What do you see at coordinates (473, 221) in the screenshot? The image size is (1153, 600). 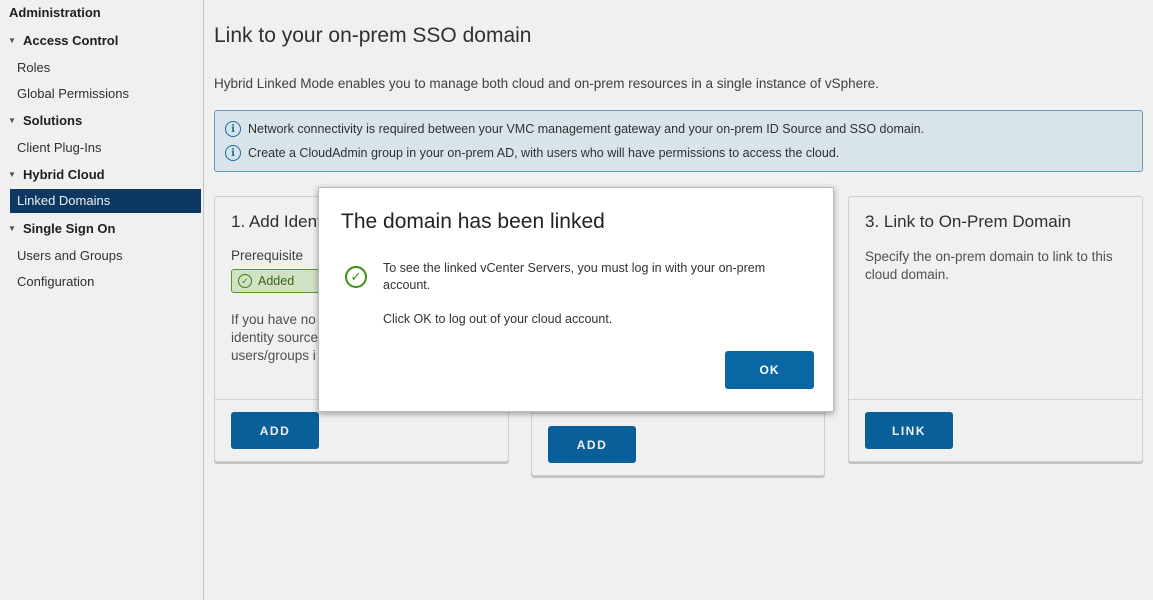 I see `dialog-title: The domain has been linked` at bounding box center [473, 221].